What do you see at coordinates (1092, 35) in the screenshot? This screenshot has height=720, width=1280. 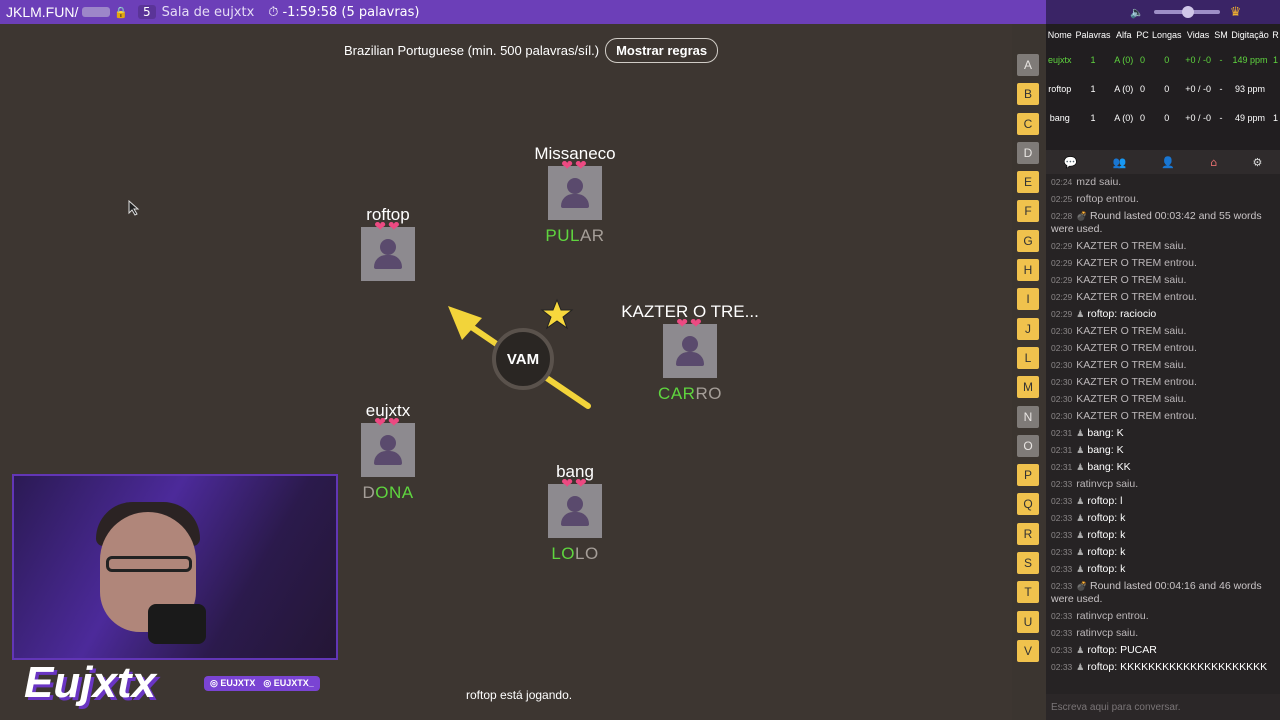 I see `score-header: Palavras` at bounding box center [1092, 35].